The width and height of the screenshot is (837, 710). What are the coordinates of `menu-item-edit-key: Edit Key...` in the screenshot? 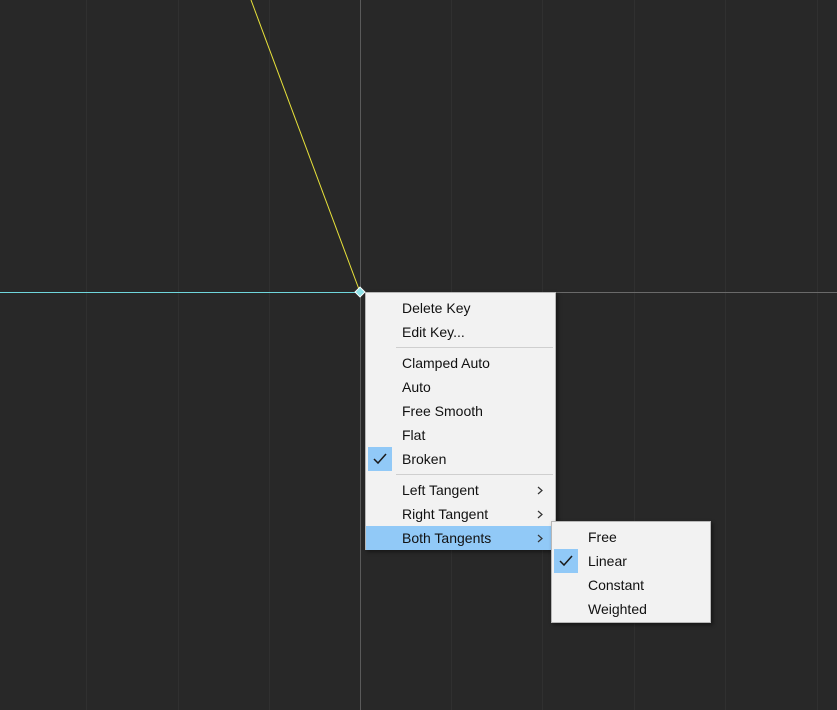 It's located at (460, 332).